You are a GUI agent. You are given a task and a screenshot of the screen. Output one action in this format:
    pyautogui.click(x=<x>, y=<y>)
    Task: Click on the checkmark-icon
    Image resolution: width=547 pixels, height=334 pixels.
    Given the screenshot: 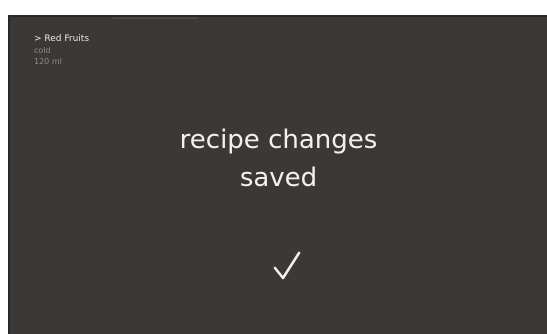 What is the action you would take?
    pyautogui.click(x=287, y=265)
    